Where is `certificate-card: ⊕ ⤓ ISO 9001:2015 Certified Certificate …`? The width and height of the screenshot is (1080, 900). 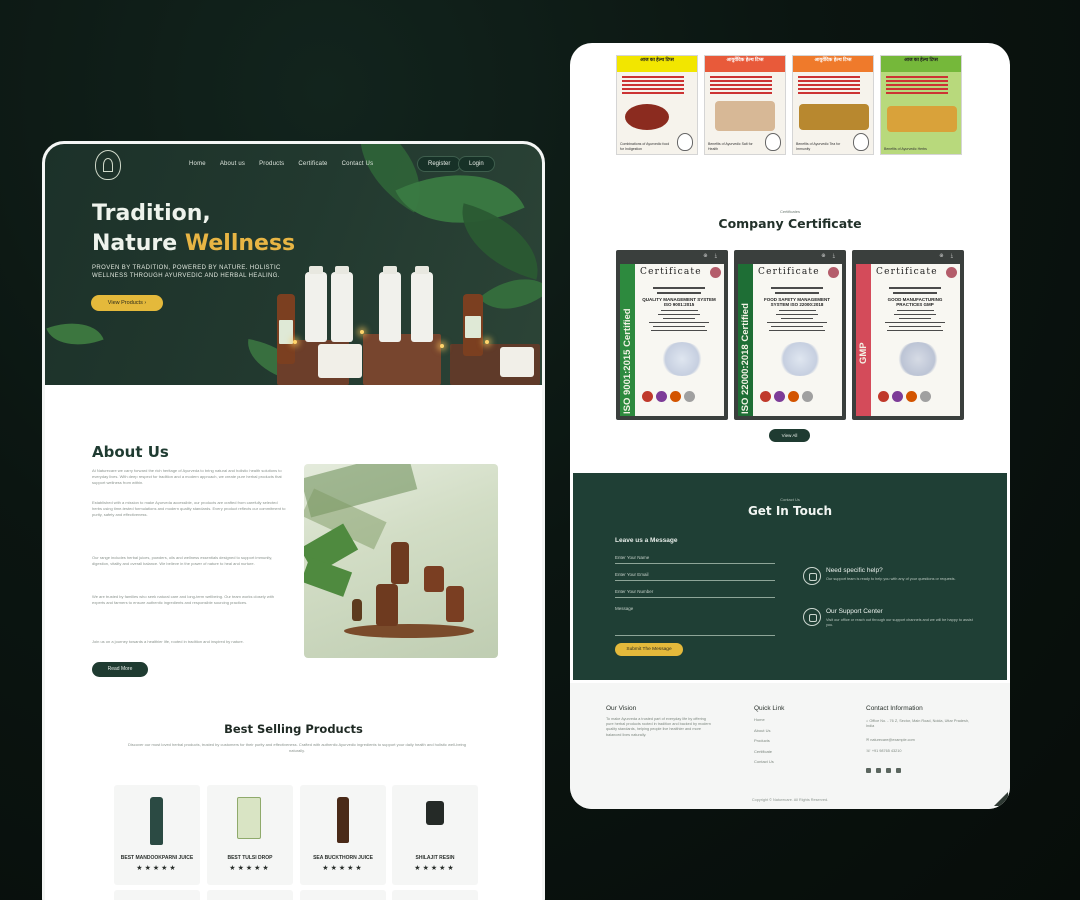
certificate-card: ⊕ ⤓ ISO 9001:2015 Certified Certificate … is located at coordinates (672, 335).